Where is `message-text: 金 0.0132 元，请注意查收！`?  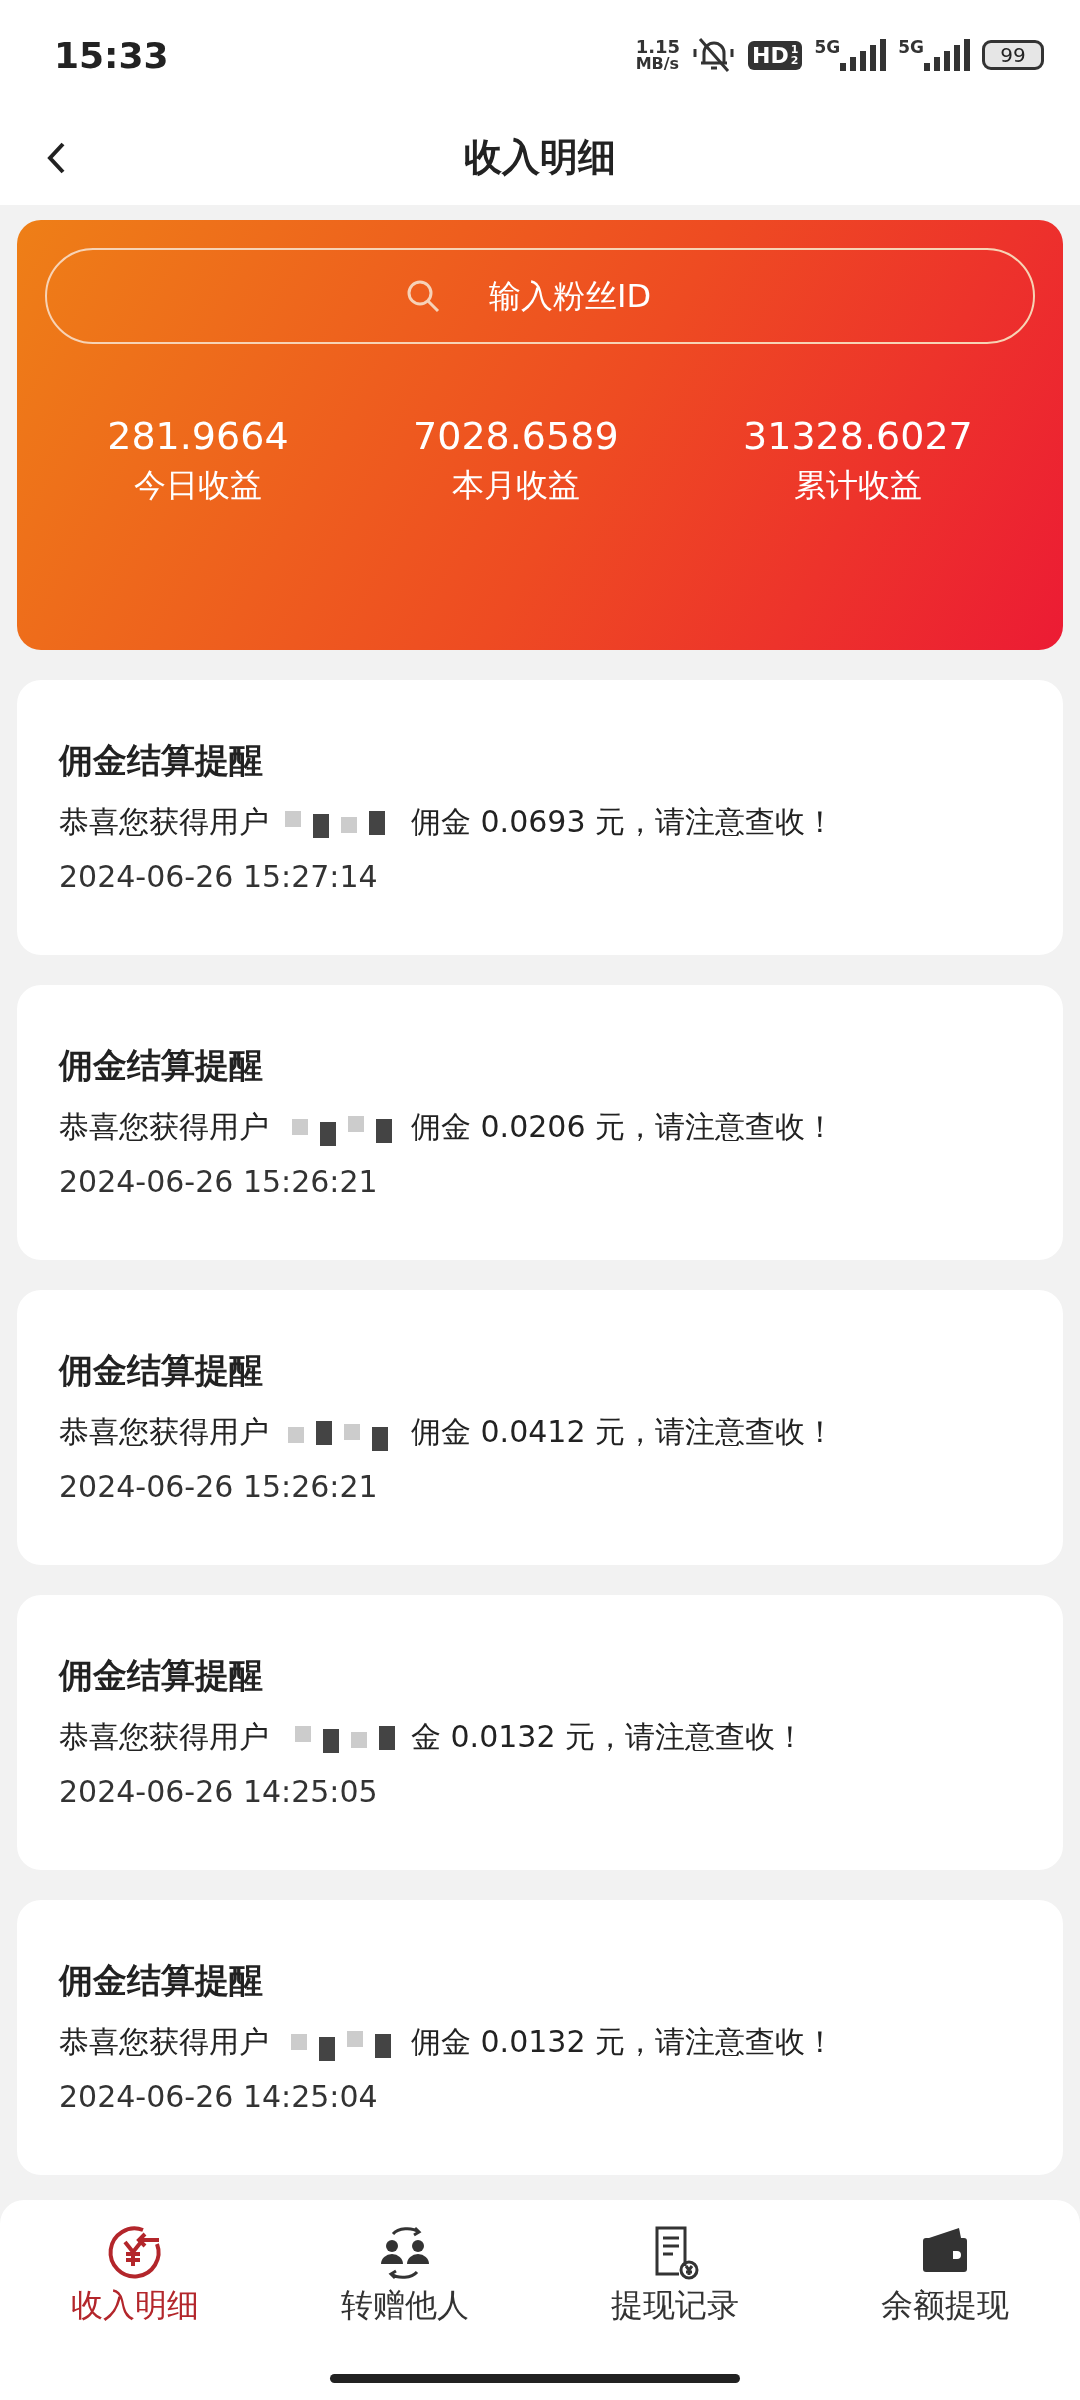 message-text: 金 0.0132 元，请注意查收！ is located at coordinates (608, 1737).